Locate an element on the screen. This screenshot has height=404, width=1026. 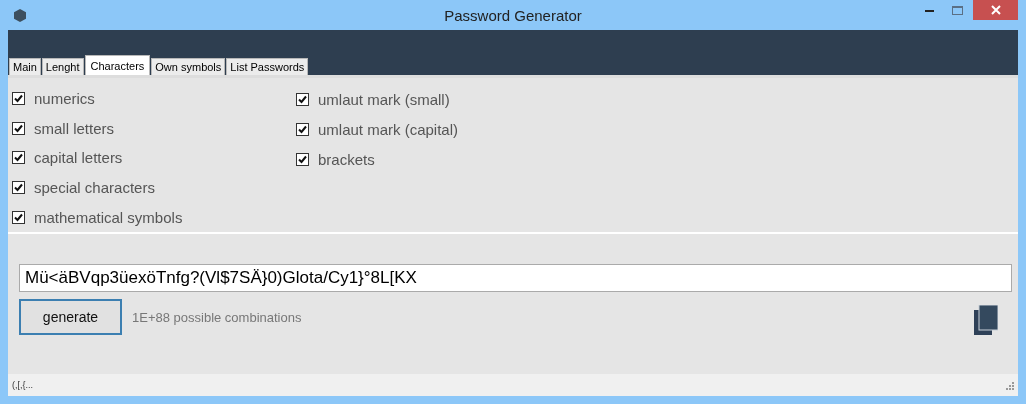
checkbox-label: capital letters is located at coordinates (78, 158).